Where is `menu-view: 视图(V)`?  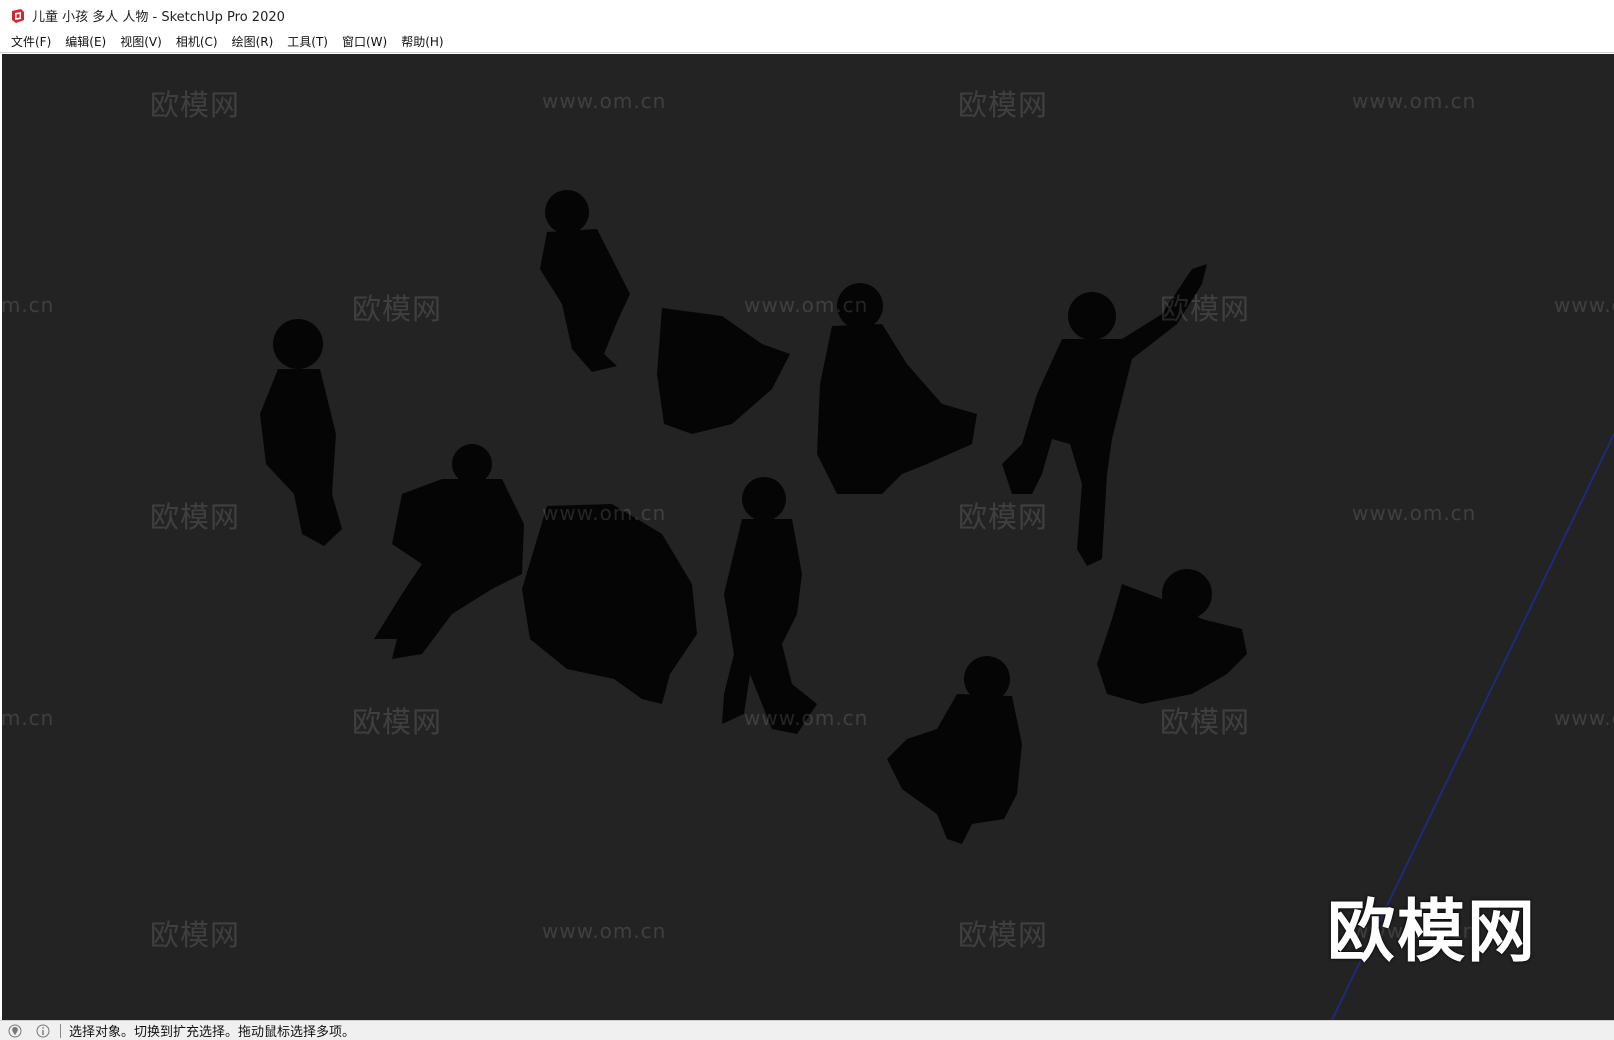
menu-view: 视图(V) is located at coordinates (141, 41).